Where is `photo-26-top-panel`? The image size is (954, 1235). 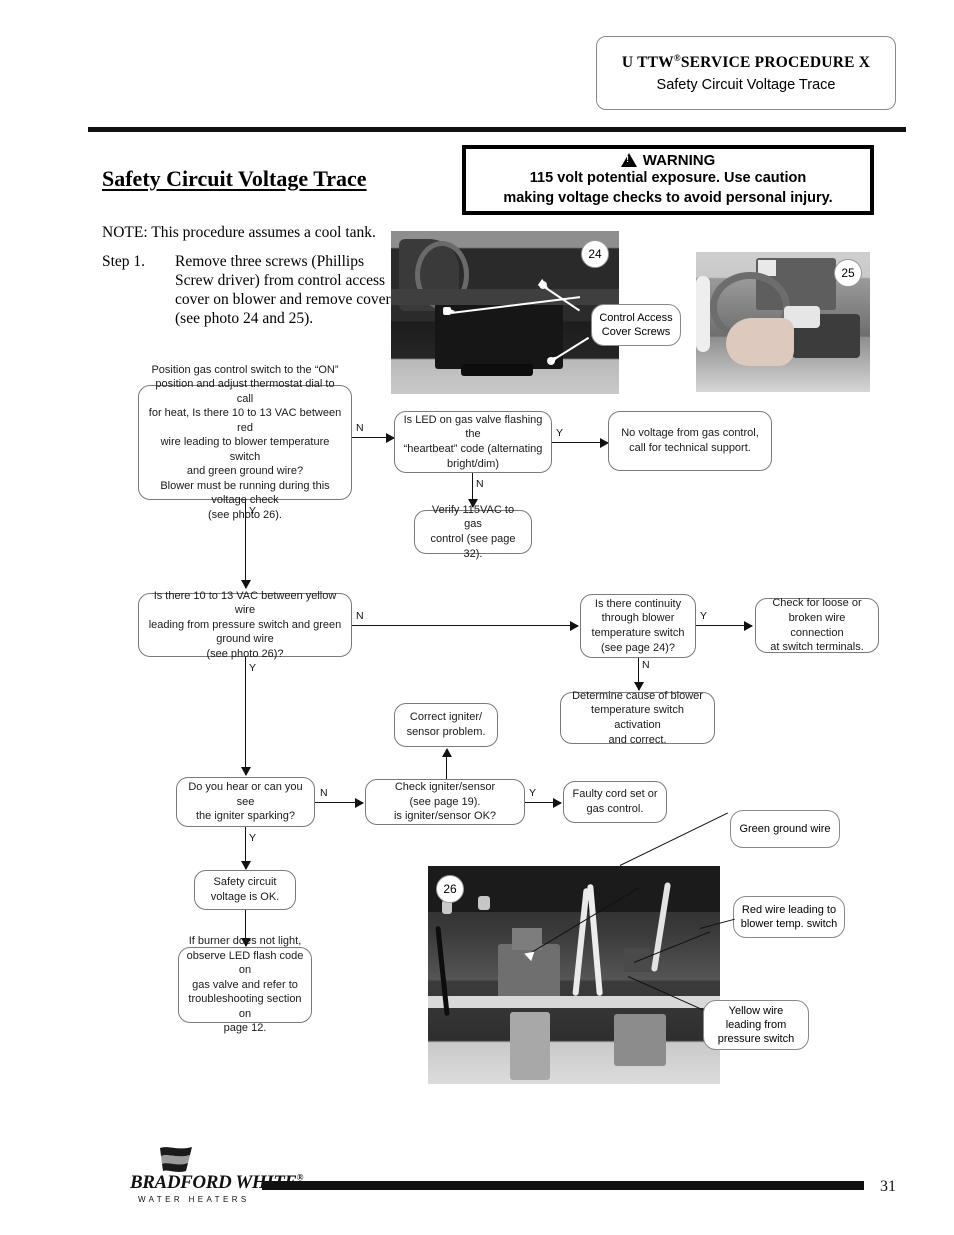
photo-26-top-panel is located at coordinates (574, 889).